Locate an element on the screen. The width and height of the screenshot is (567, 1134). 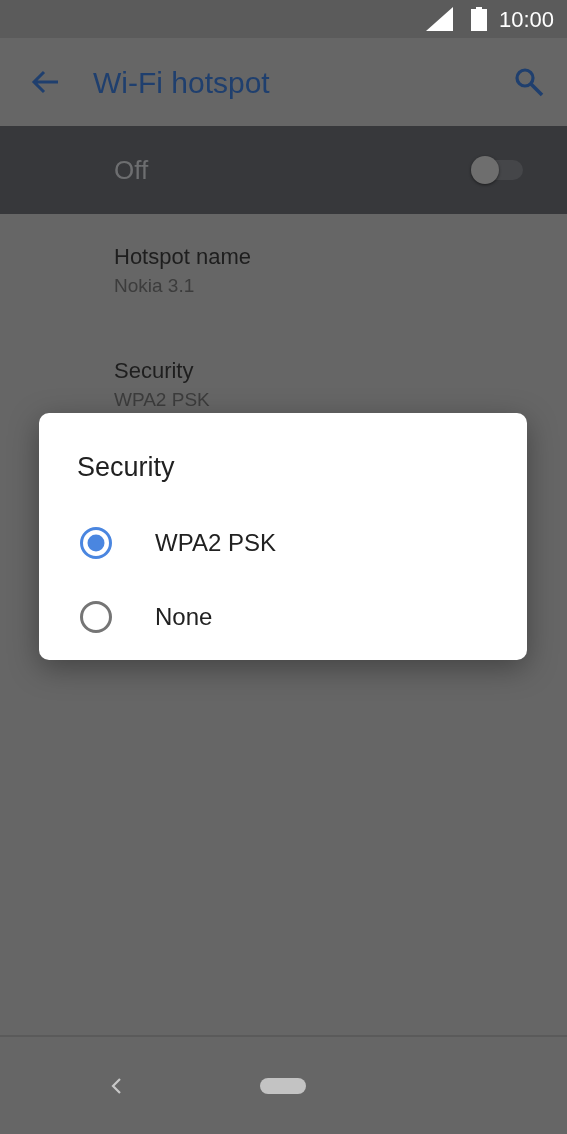
search-icon is located at coordinates (529, 82).